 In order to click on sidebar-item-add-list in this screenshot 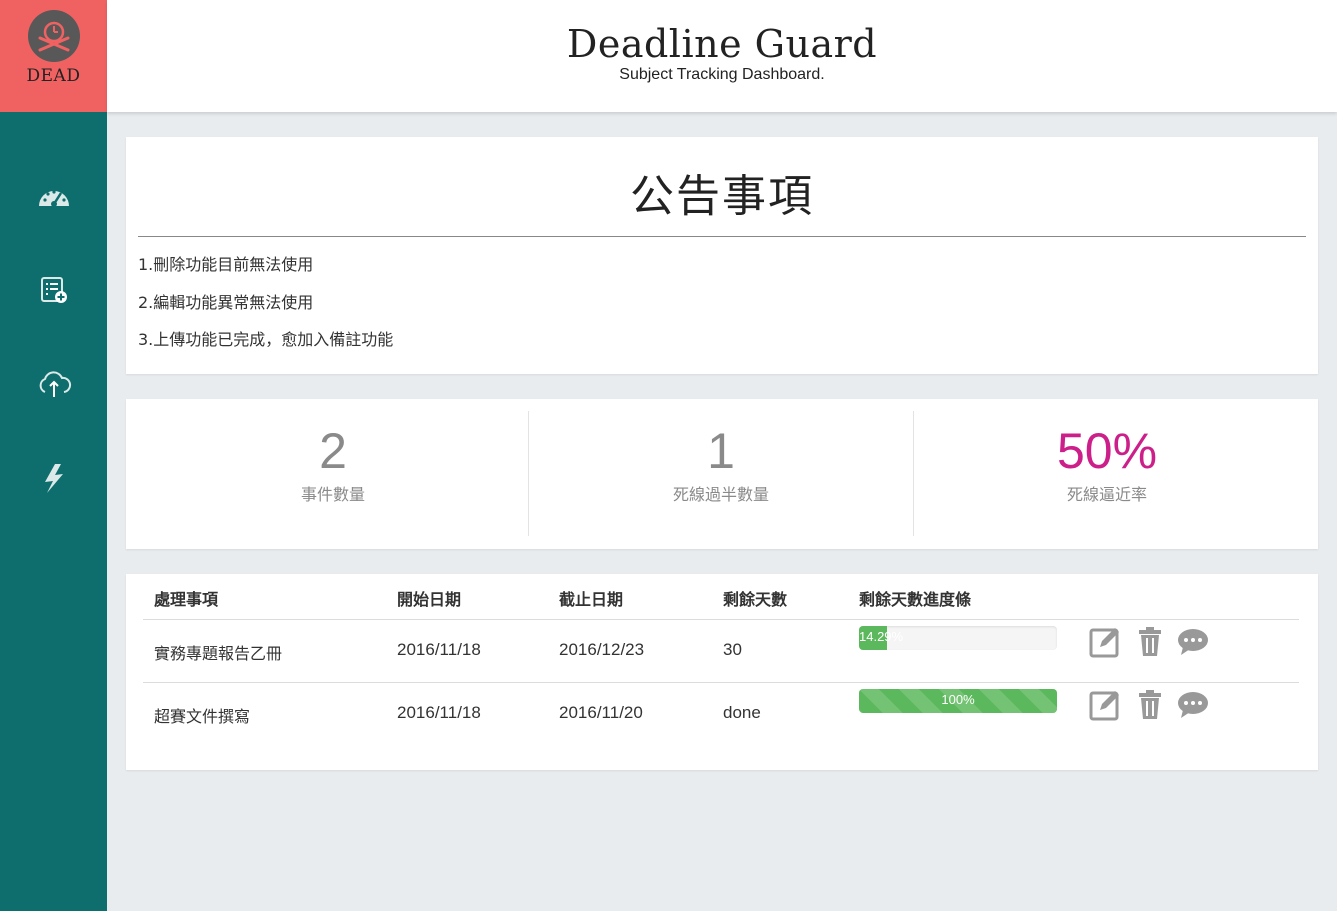, I will do `click(53, 290)`.